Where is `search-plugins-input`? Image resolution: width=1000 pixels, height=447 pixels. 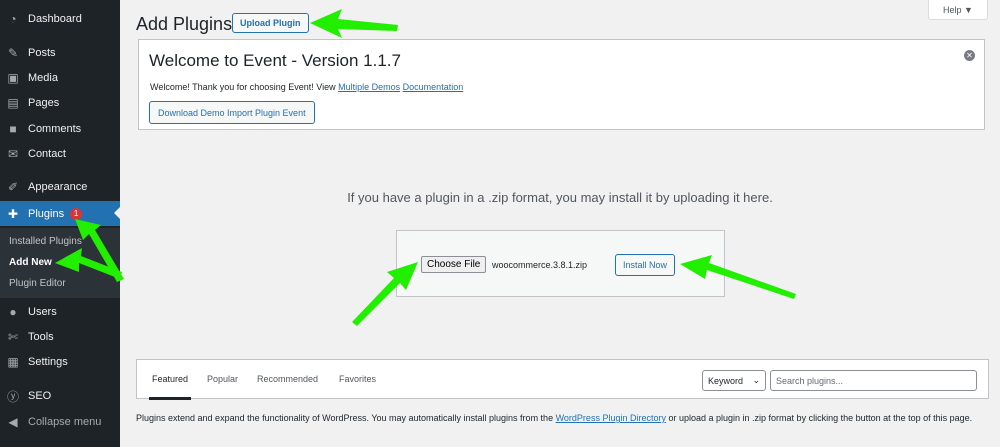
search-plugins-input is located at coordinates (873, 380).